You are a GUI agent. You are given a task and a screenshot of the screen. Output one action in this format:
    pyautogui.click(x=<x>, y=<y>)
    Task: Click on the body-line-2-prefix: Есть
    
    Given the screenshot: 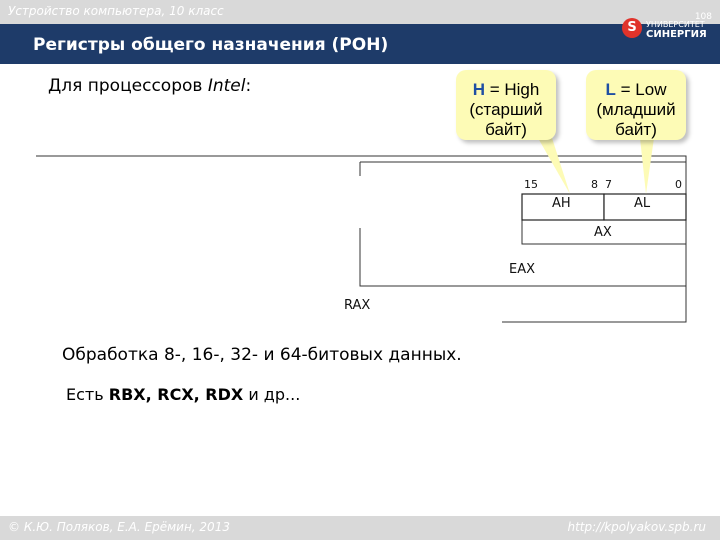 What is the action you would take?
    pyautogui.click(x=87, y=394)
    